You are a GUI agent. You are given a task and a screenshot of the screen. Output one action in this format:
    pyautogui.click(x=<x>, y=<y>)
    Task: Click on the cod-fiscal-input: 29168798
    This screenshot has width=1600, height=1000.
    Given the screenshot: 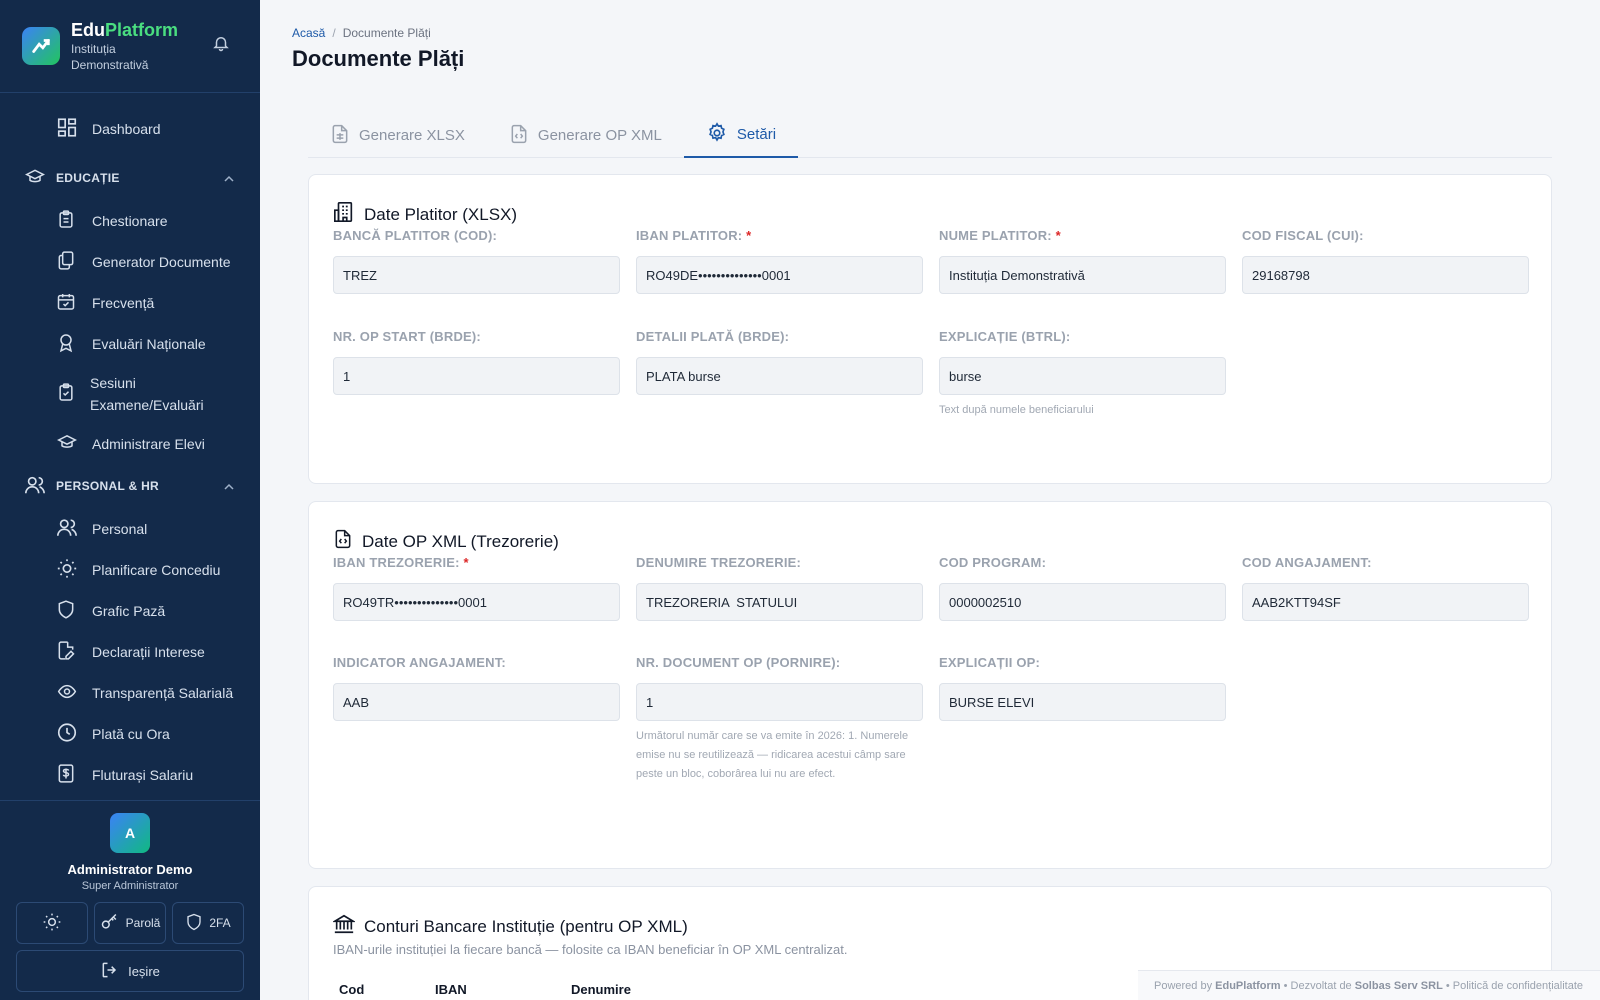 What is the action you would take?
    pyautogui.click(x=1385, y=275)
    